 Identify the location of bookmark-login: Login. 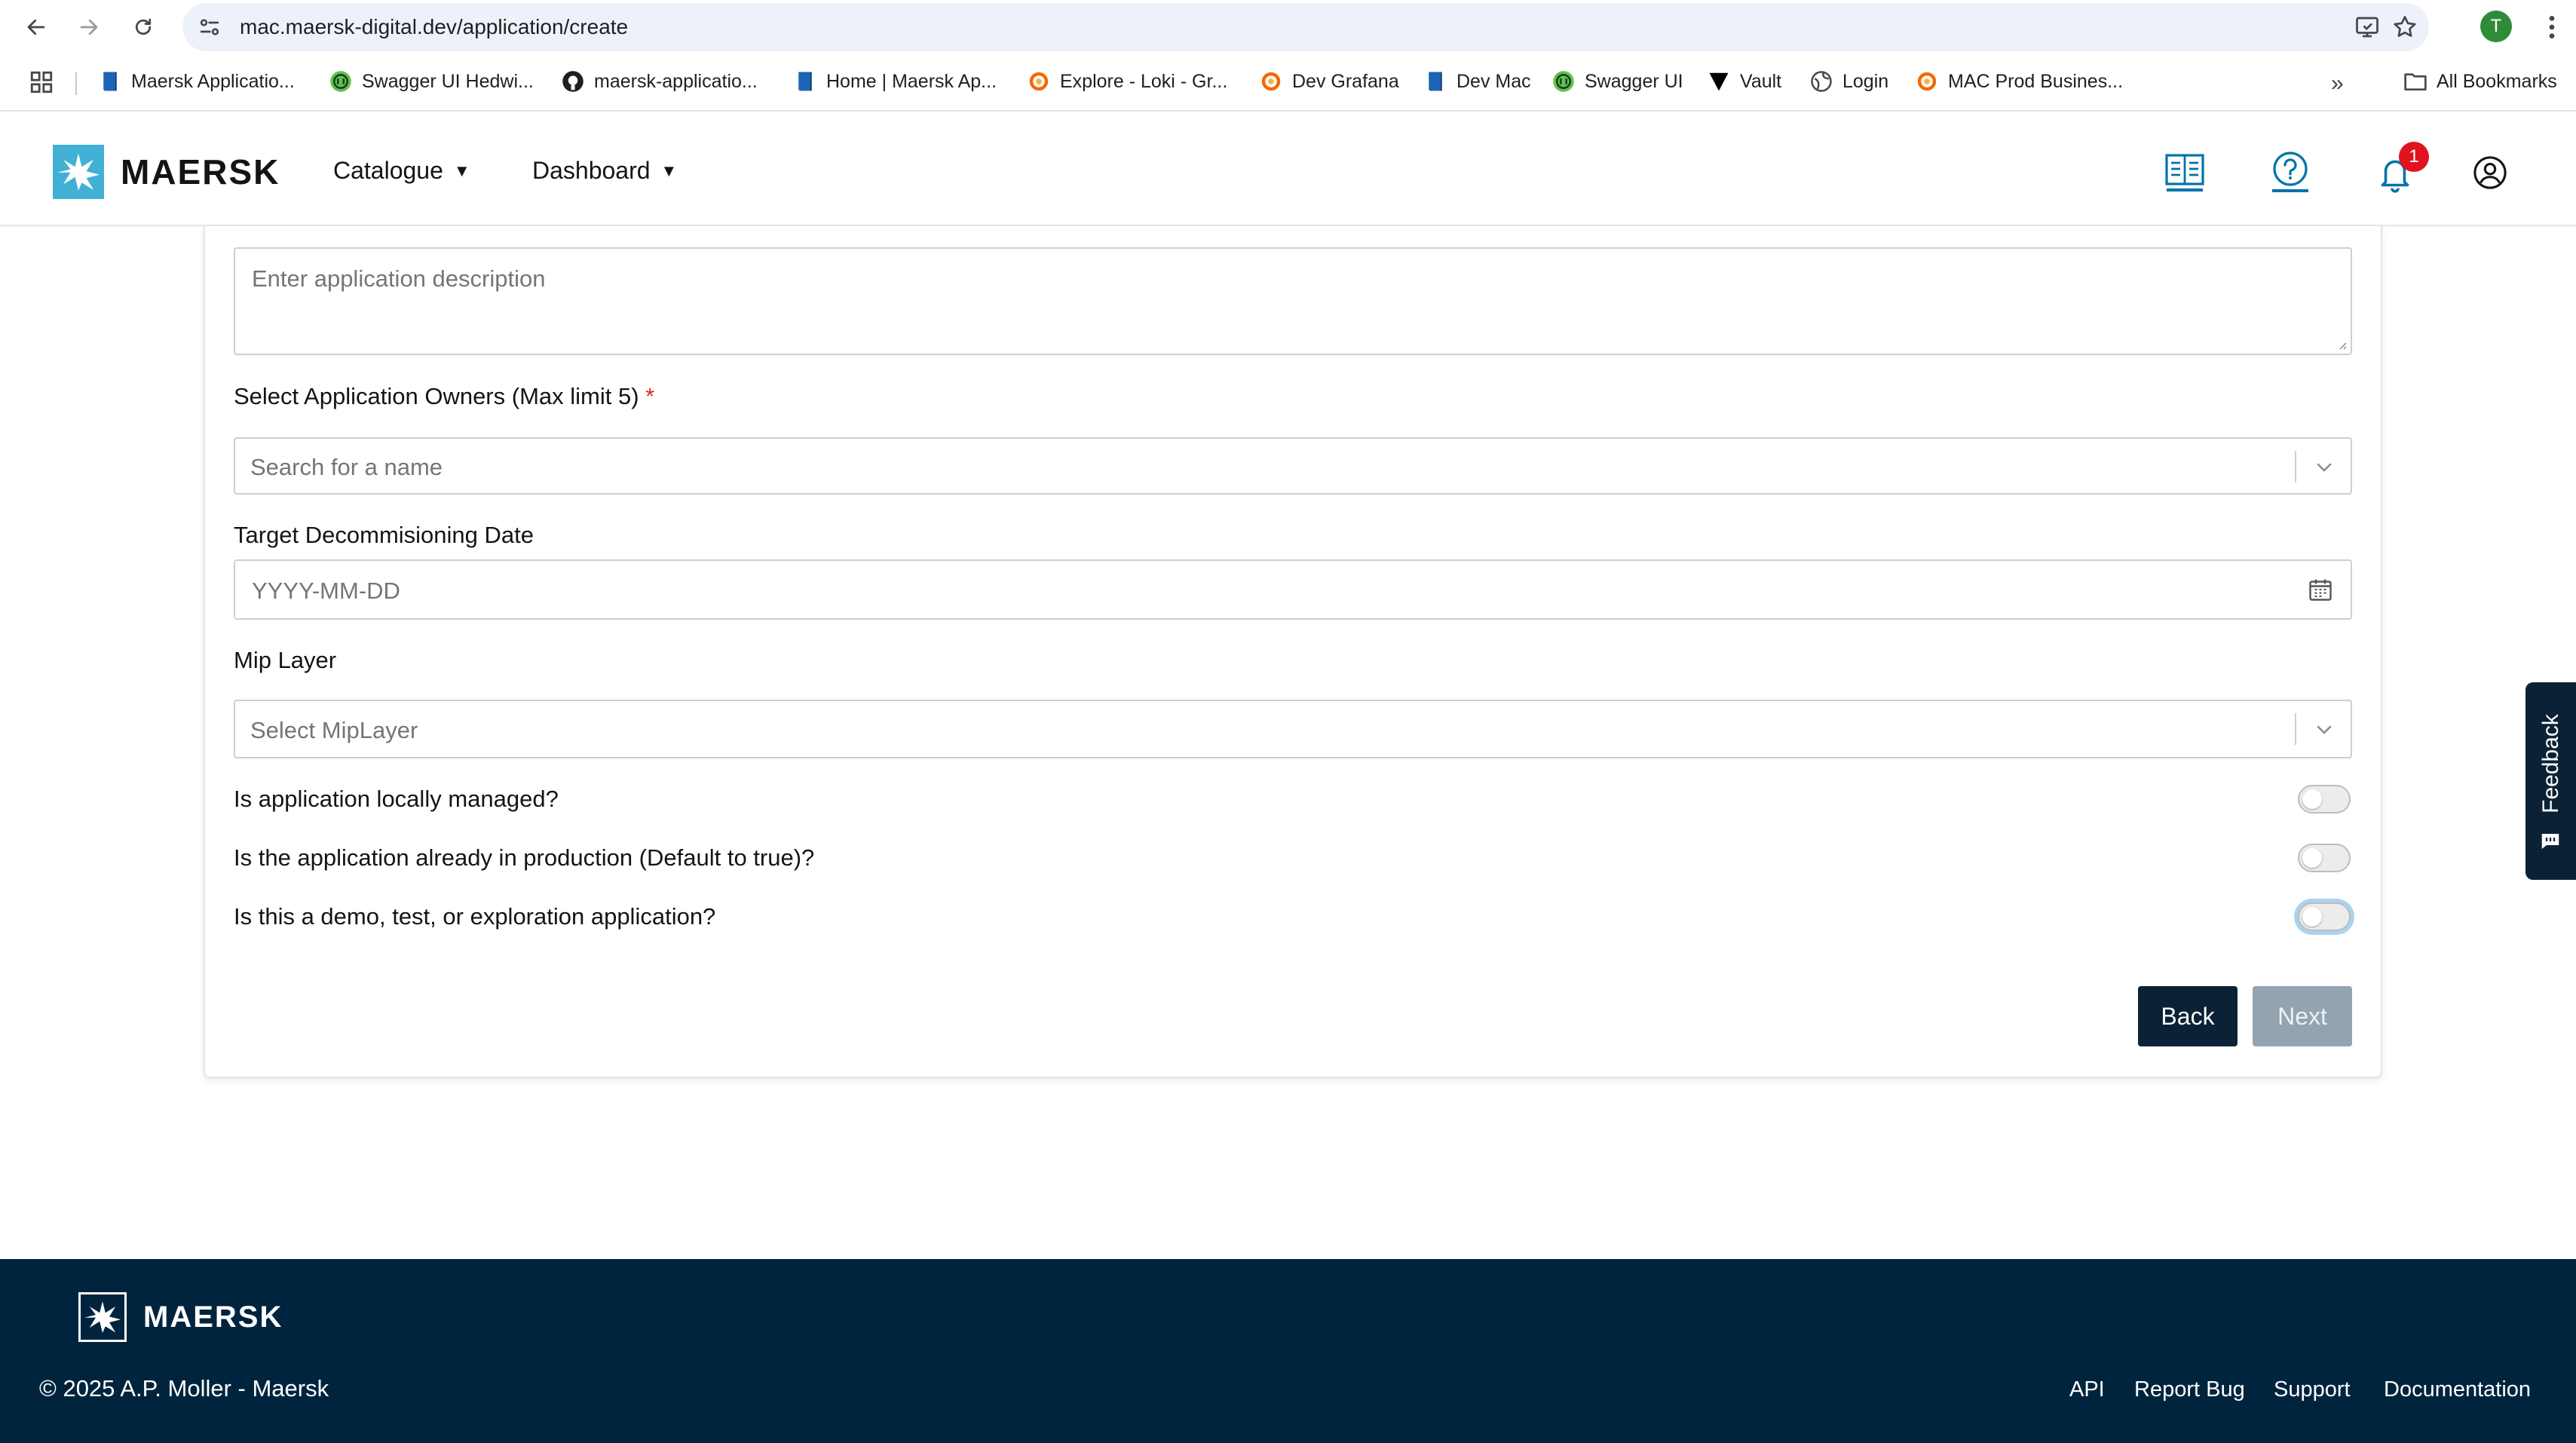
(1848, 81).